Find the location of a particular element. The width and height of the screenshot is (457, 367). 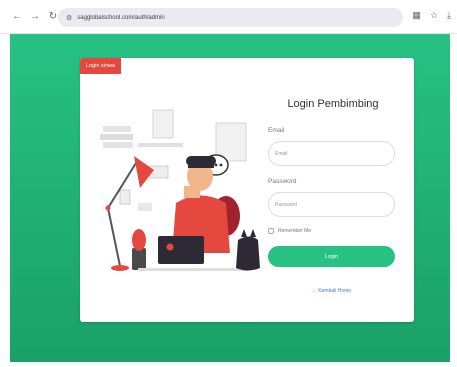

site-settings-icon: ⚙ is located at coordinates (69, 18).